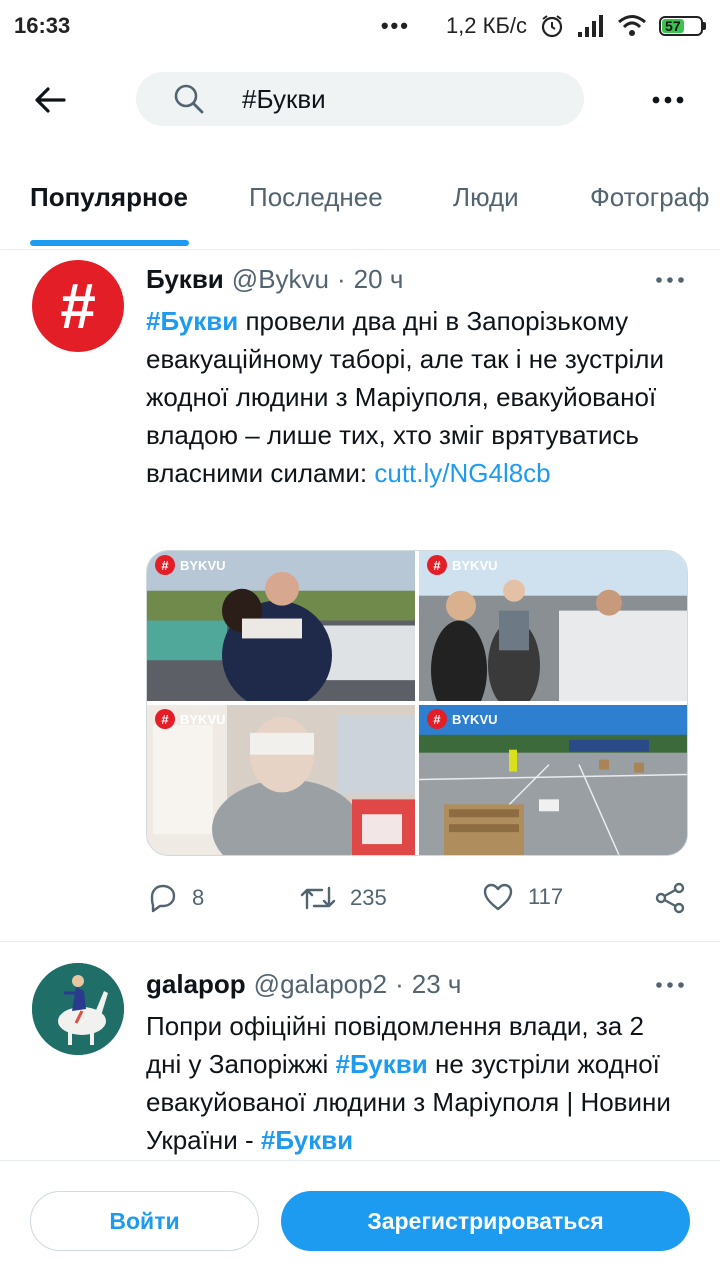 Image resolution: width=720 pixels, height=1280 pixels. Describe the element at coordinates (552, 26) in the screenshot. I see `alarm-icon` at that location.